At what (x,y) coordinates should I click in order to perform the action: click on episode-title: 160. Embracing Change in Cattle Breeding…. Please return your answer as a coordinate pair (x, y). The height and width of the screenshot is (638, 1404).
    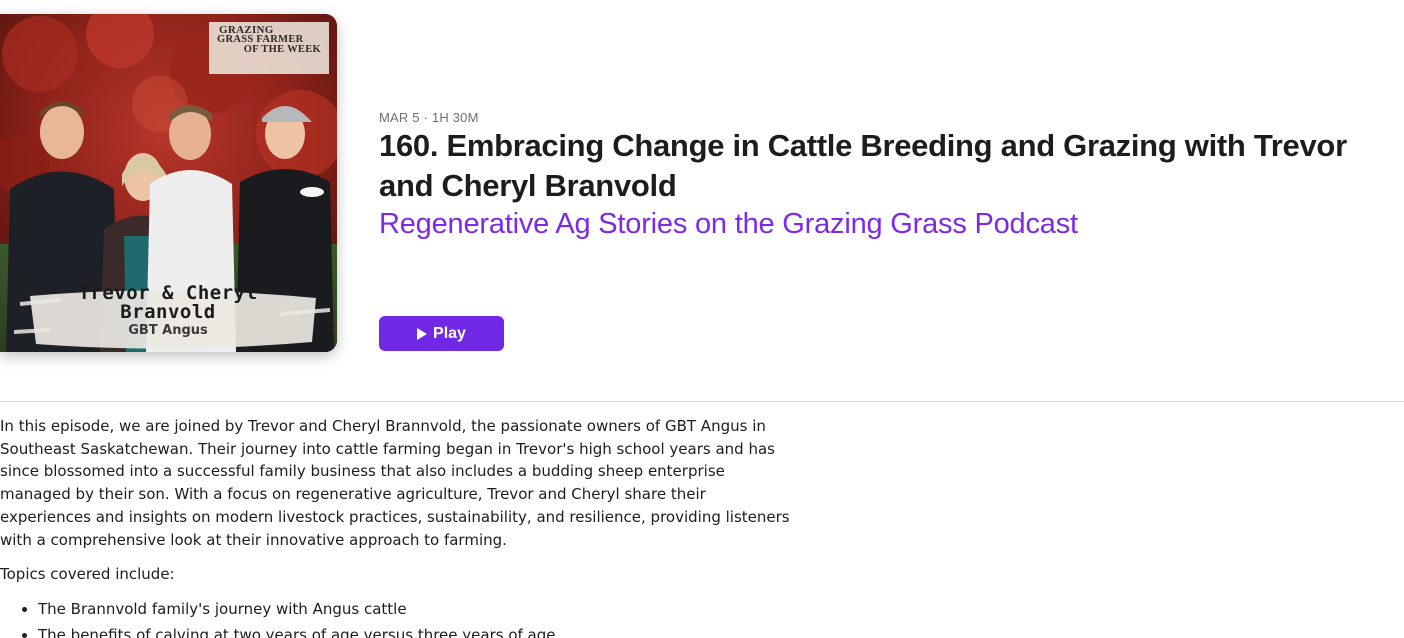
    Looking at the image, I should click on (863, 165).